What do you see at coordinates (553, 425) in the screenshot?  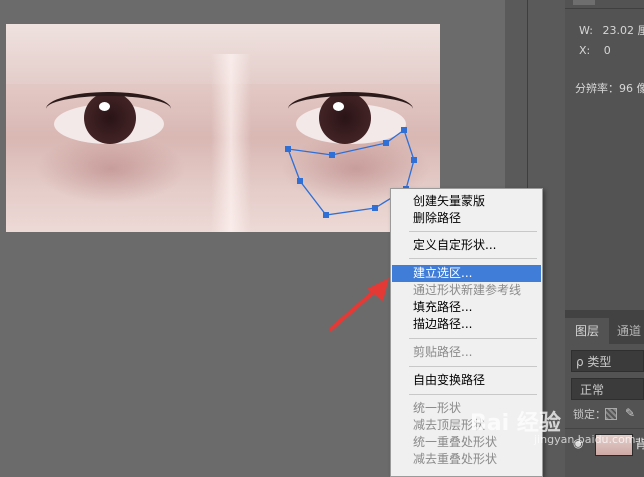 I see `baidu-jingyan-watermark: Bai 经验 jingyan.baidu.com` at bounding box center [553, 425].